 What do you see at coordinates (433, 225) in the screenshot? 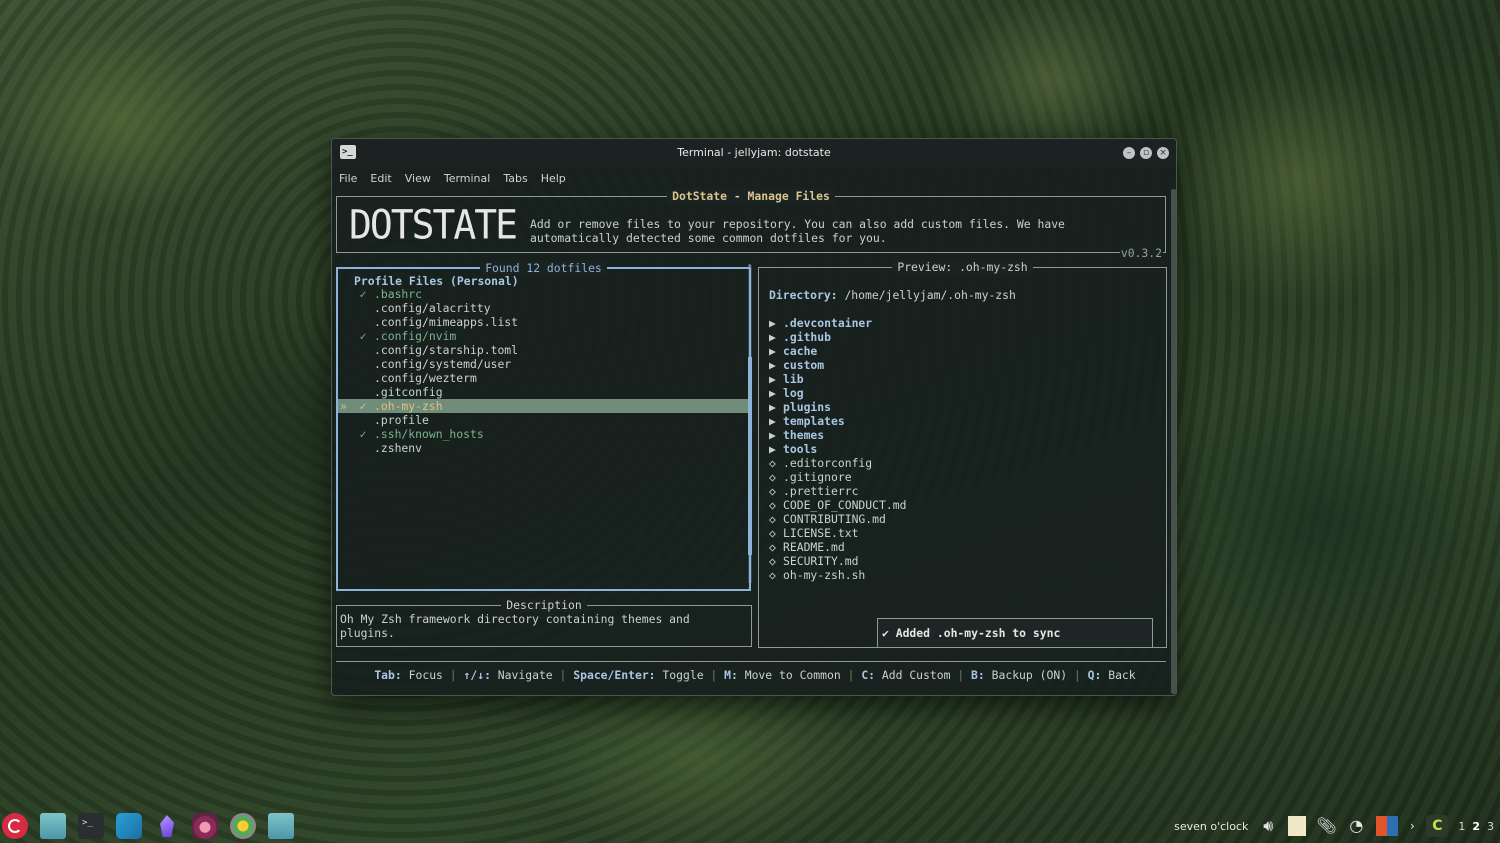
I see `dotstate-logo: DOTSTATE` at bounding box center [433, 225].